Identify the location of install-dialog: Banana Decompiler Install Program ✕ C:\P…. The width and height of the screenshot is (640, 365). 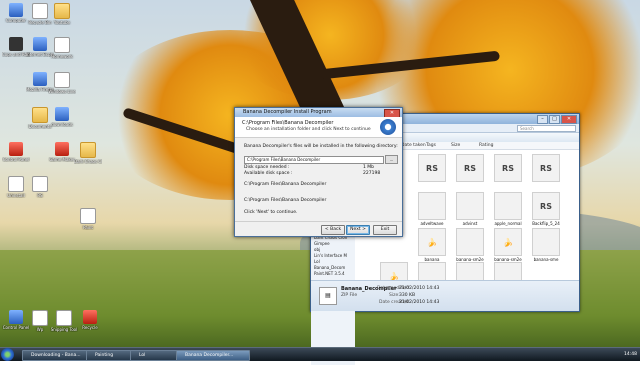
(318, 172).